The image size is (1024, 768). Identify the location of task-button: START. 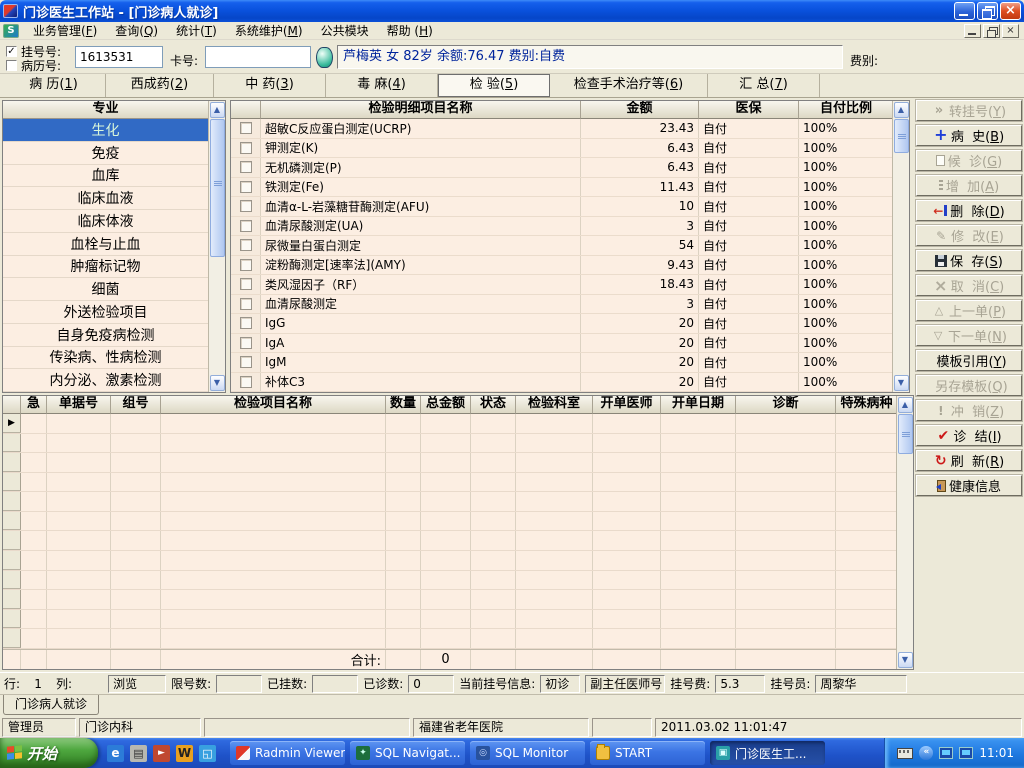
(647, 753).